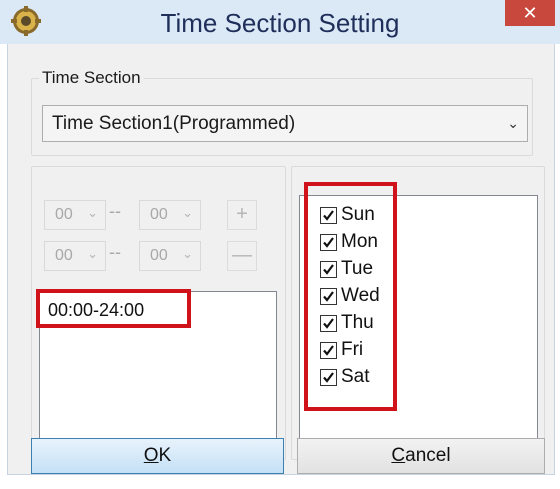 This screenshot has width=560, height=489. I want to click on plus-icon: +, so click(242, 214).